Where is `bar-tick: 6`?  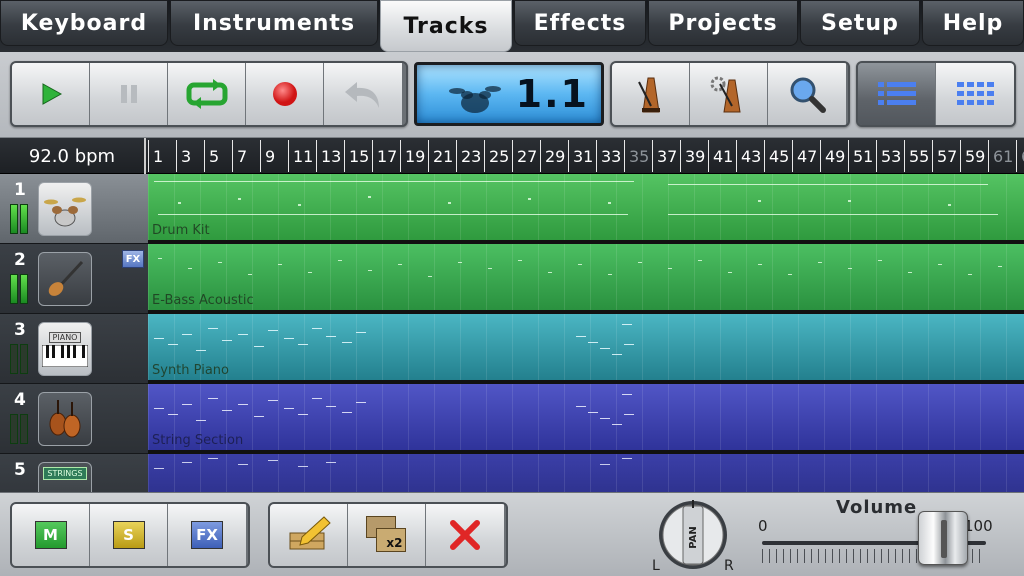 bar-tick: 6 is located at coordinates (1020, 156).